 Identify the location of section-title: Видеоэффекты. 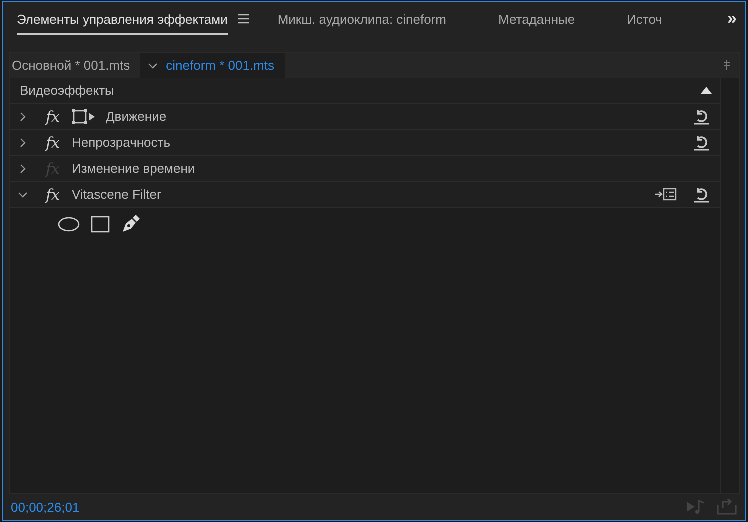
(67, 90).